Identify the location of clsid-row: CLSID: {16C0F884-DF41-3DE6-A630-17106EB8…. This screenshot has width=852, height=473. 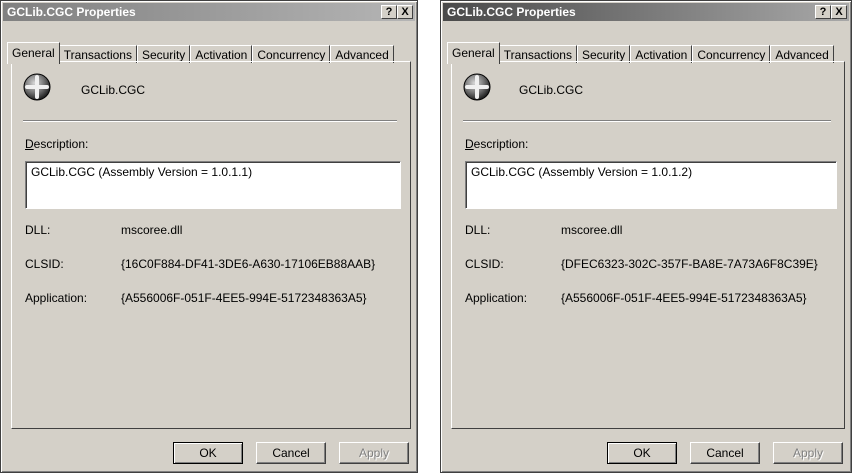
(200, 264).